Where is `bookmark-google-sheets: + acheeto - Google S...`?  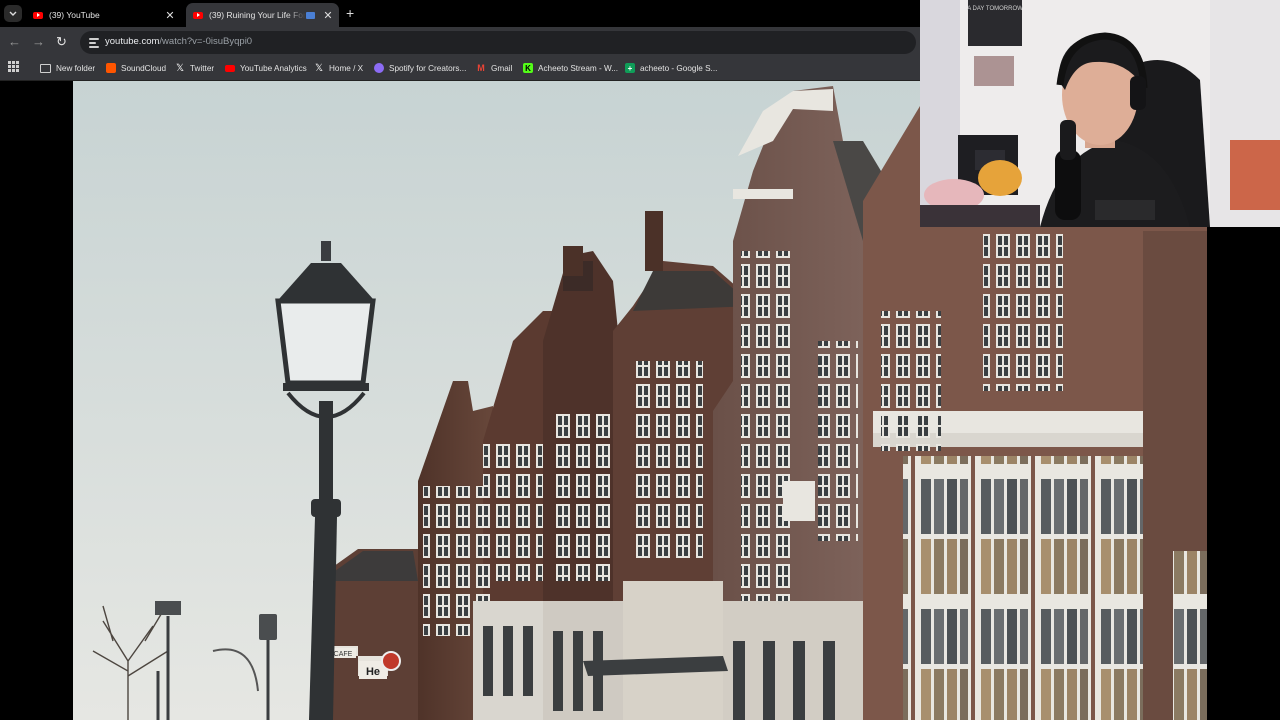 bookmark-google-sheets: + acheeto - Google S... is located at coordinates (671, 68).